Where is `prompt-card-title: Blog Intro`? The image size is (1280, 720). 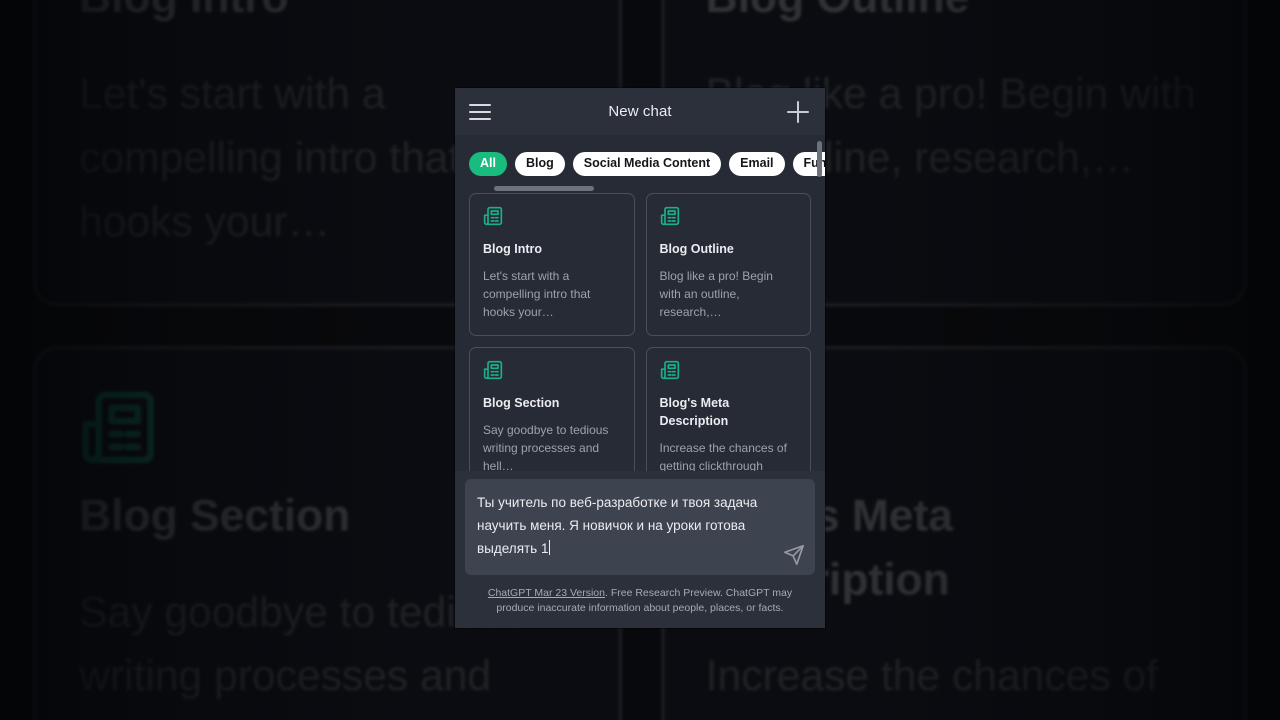
prompt-card-title: Blog Intro is located at coordinates (513, 248).